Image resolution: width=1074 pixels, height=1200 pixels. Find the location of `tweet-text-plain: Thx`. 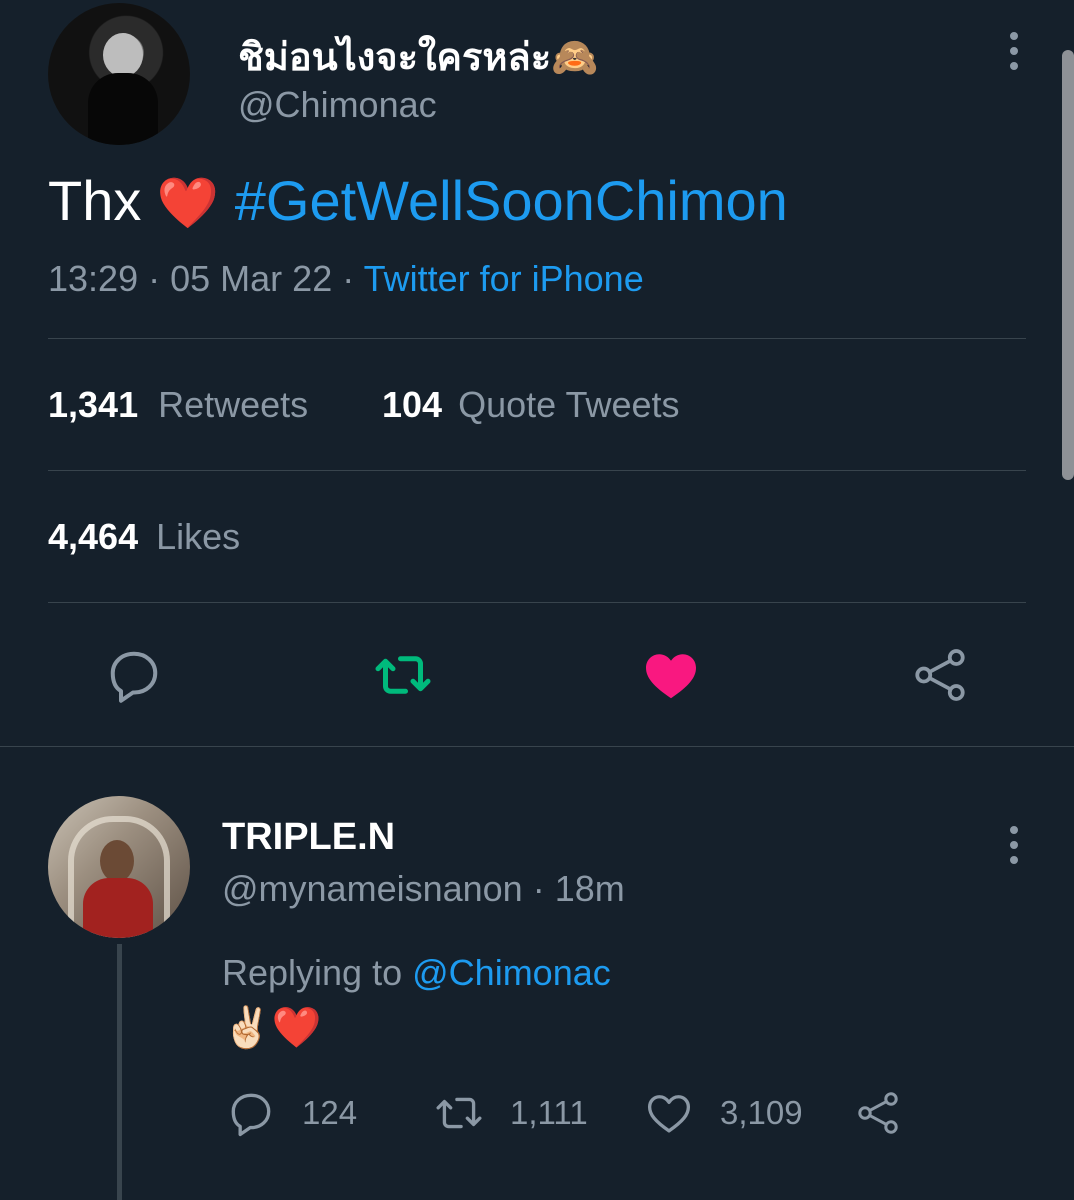

tweet-text-plain: Thx is located at coordinates (95, 200).